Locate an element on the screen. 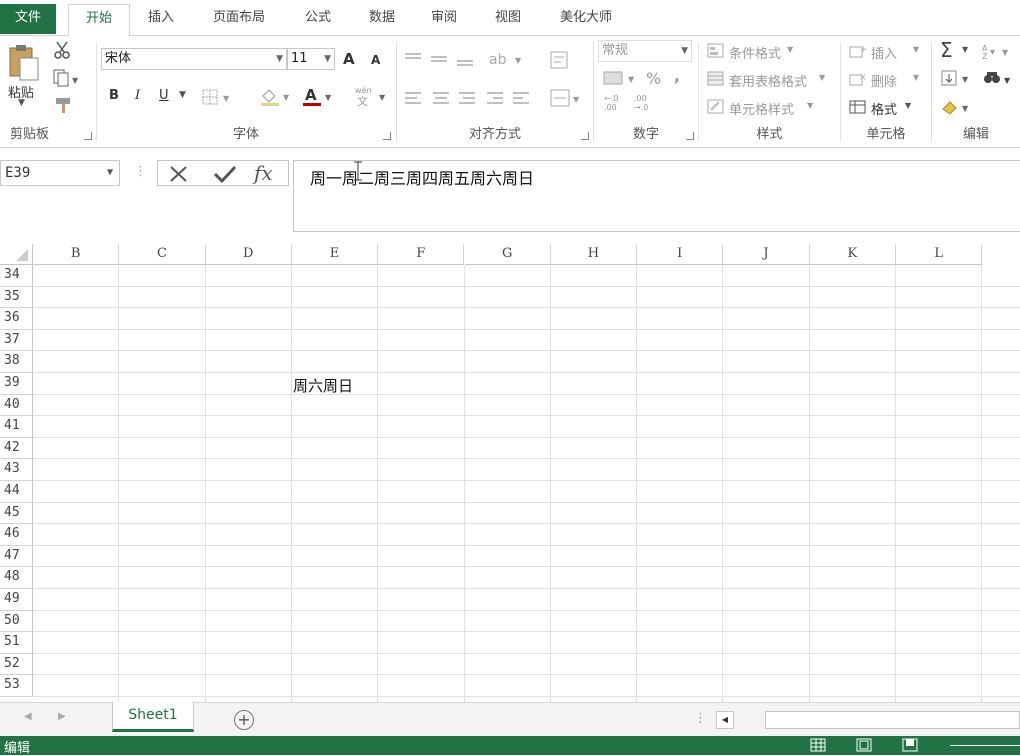  cancel-icon is located at coordinates (179, 174).